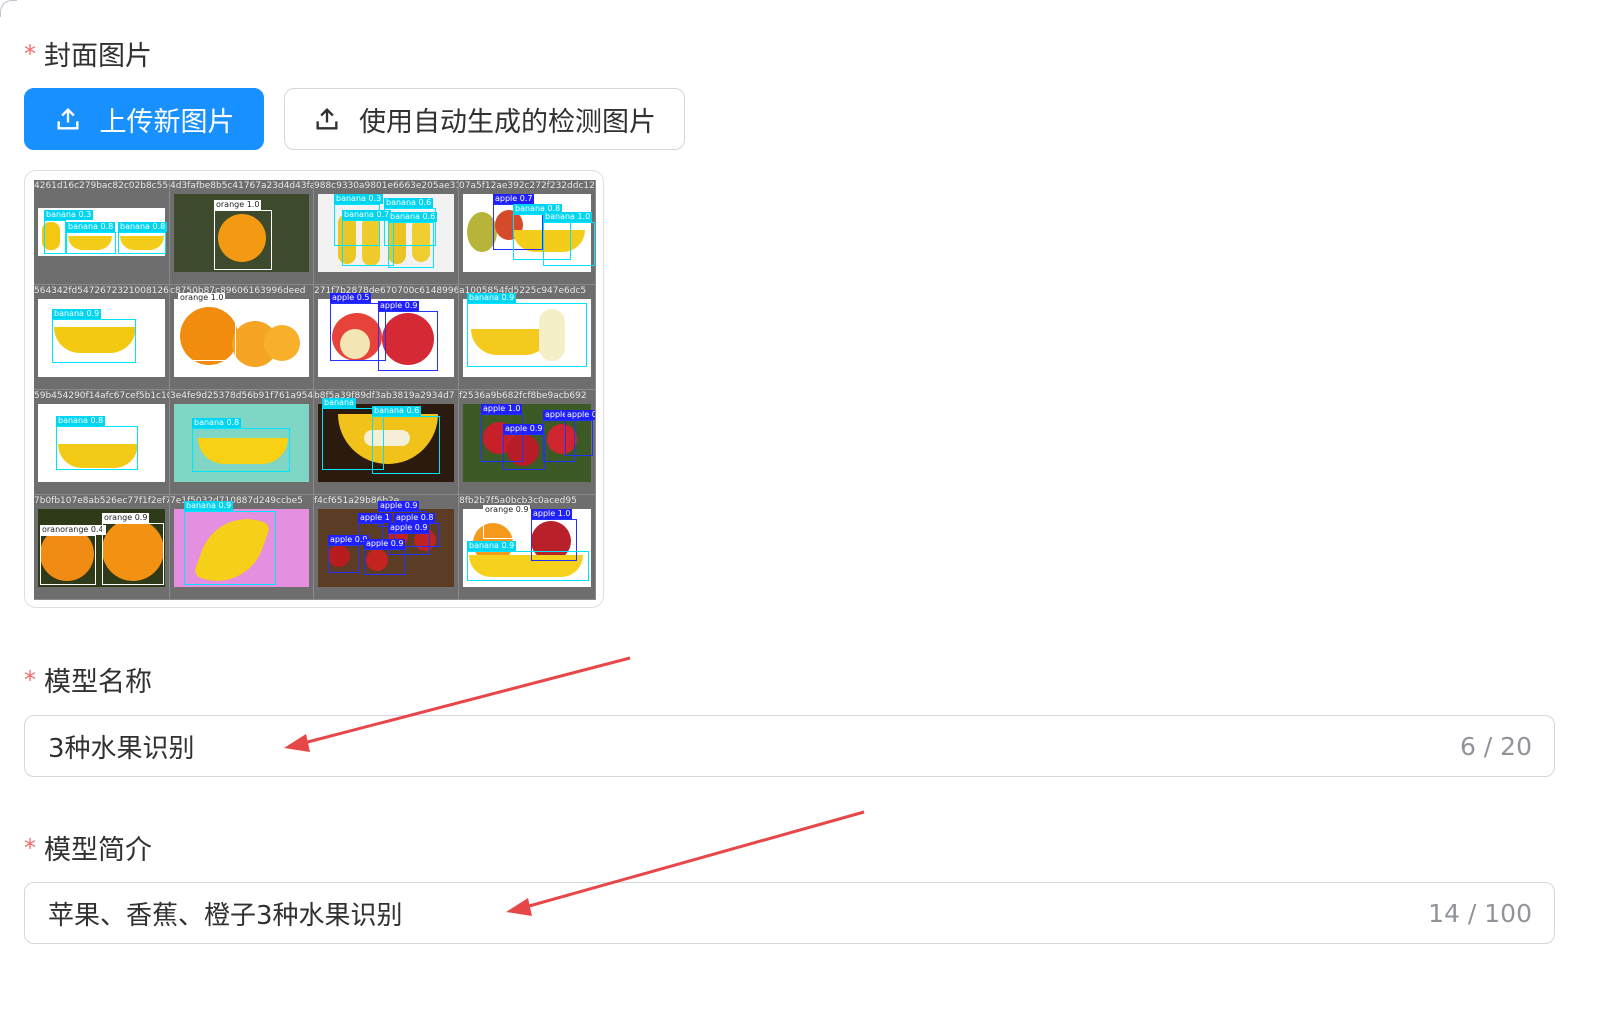  What do you see at coordinates (527, 186) in the screenshot?
I see `tile-filename: 07a5f12ae392c272f232ddc1239` at bounding box center [527, 186].